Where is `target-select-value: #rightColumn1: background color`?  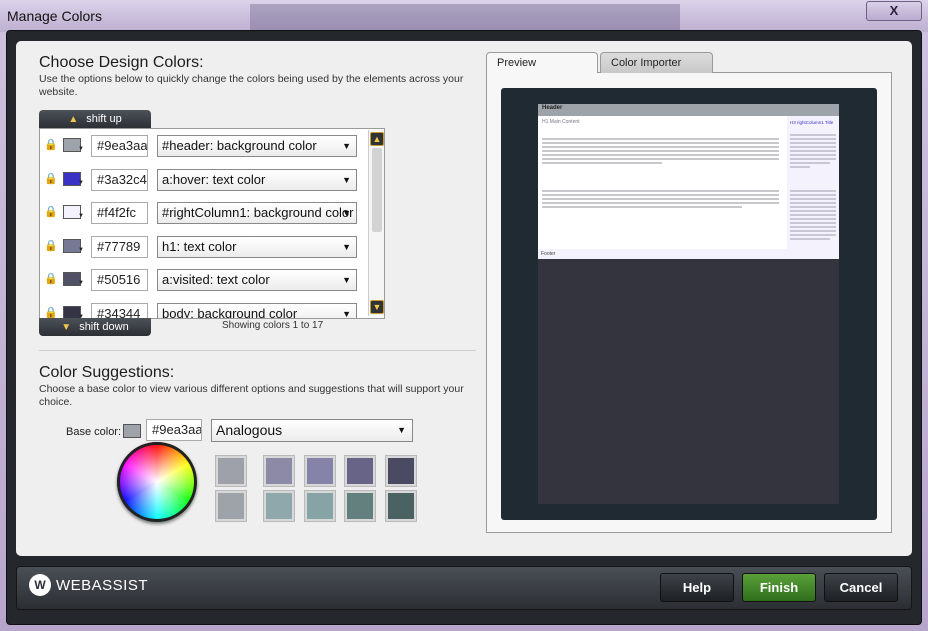
target-select-value: #rightColumn1: background color is located at coordinates (258, 213).